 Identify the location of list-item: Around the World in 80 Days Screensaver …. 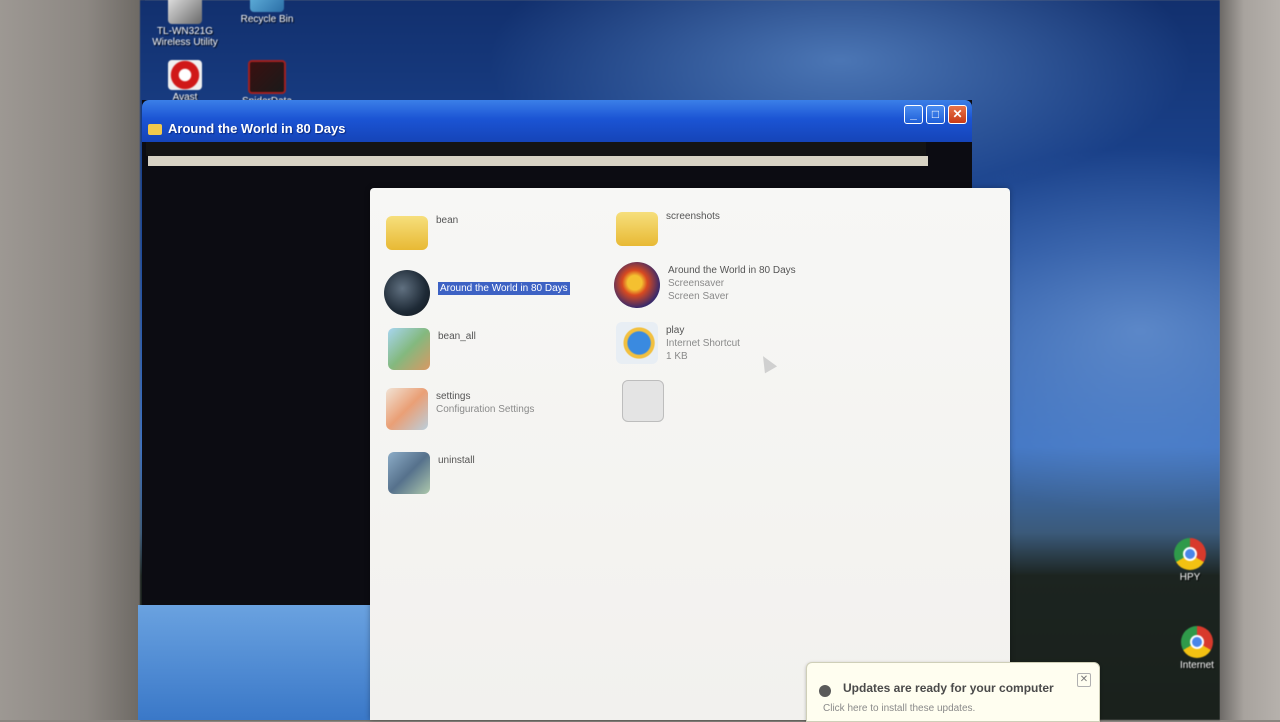
(705, 285).